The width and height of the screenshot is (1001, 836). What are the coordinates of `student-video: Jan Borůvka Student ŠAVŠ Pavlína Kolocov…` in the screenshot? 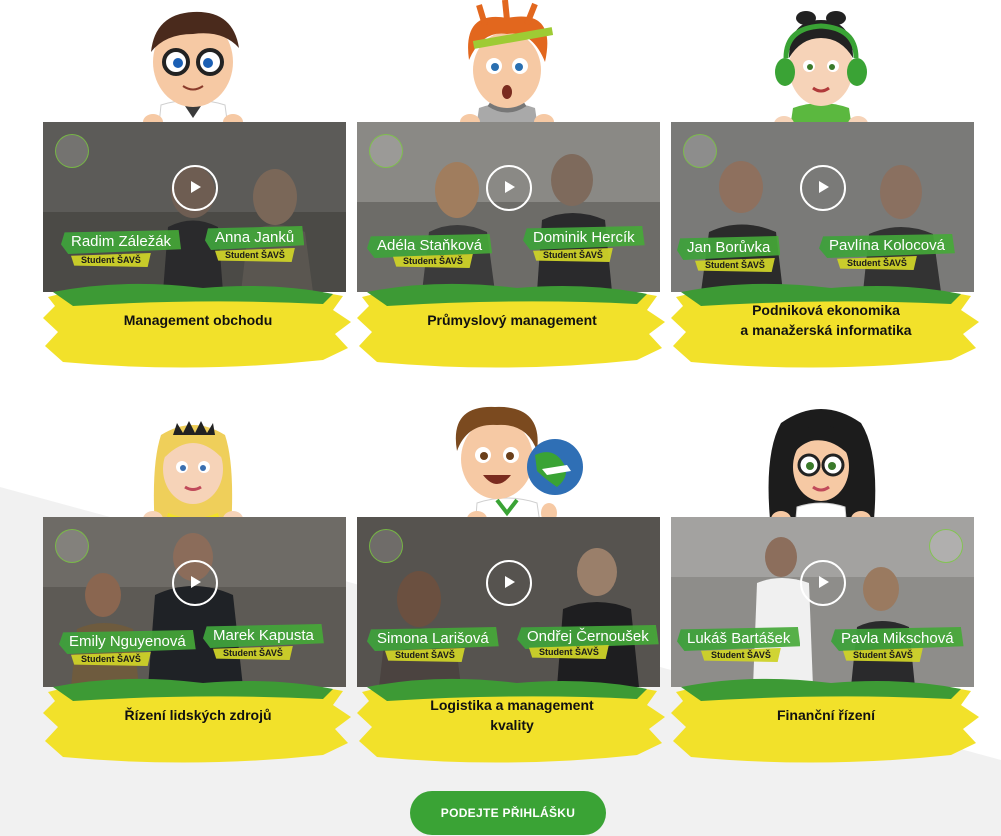 It's located at (822, 207).